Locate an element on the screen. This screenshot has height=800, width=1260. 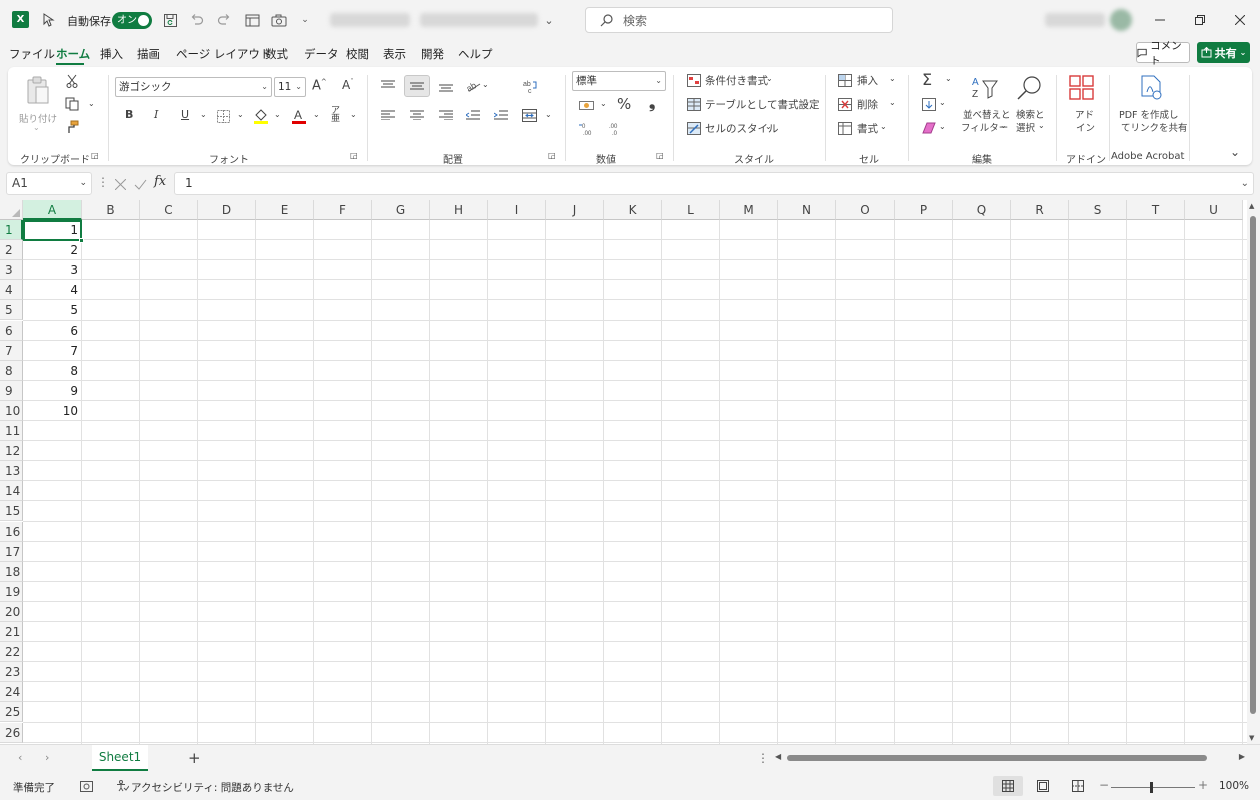
row-header-8: 8 is located at coordinates (11, 370).